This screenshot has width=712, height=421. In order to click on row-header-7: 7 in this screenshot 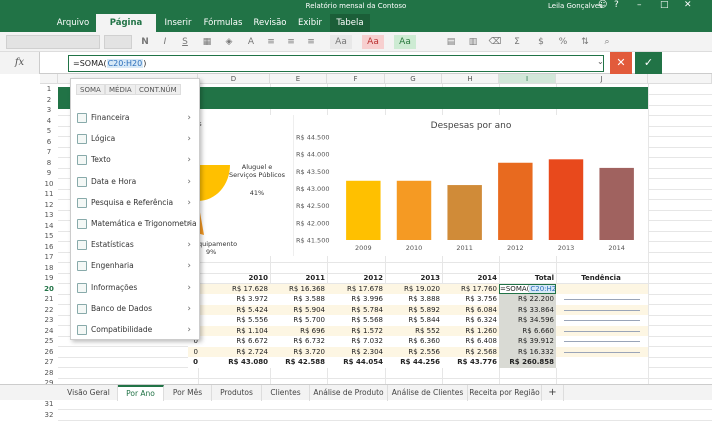, I will do `click(49, 152)`.